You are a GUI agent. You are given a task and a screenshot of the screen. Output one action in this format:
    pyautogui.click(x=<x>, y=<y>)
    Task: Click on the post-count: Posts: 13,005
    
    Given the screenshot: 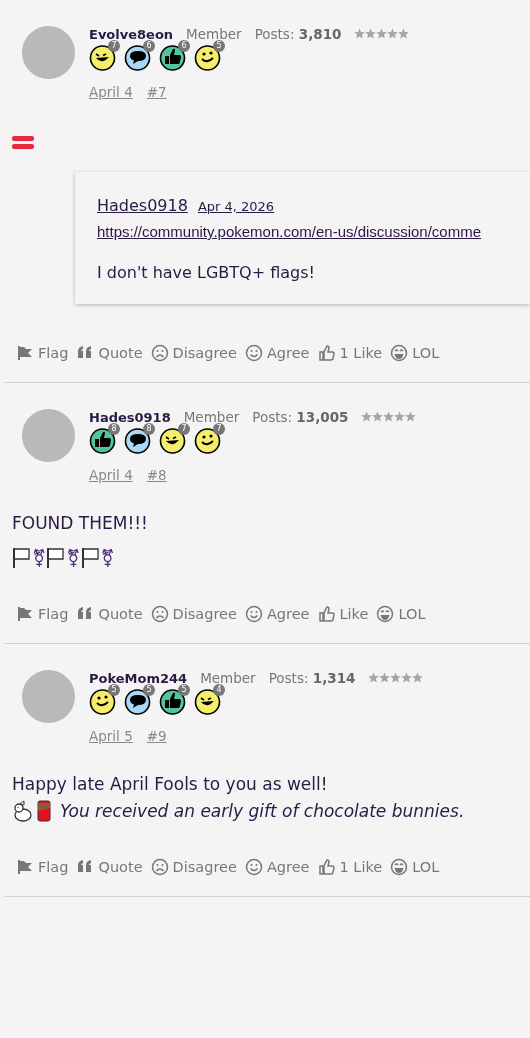 What is the action you would take?
    pyautogui.click(x=300, y=417)
    